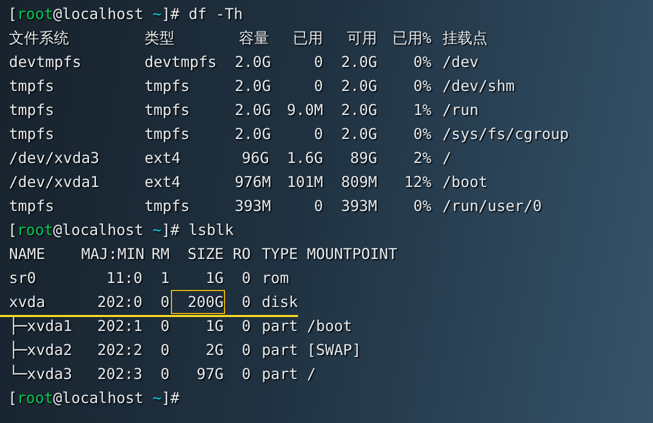 This screenshot has height=423, width=653. I want to click on output-text: 96G, so click(255, 158).